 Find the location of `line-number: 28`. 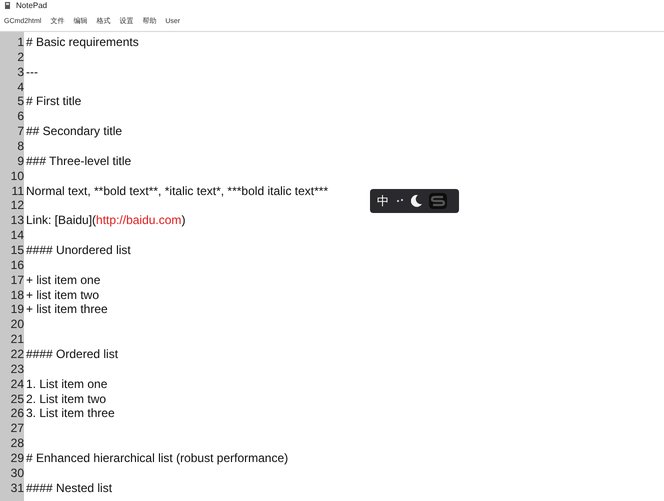

line-number: 28 is located at coordinates (17, 444).